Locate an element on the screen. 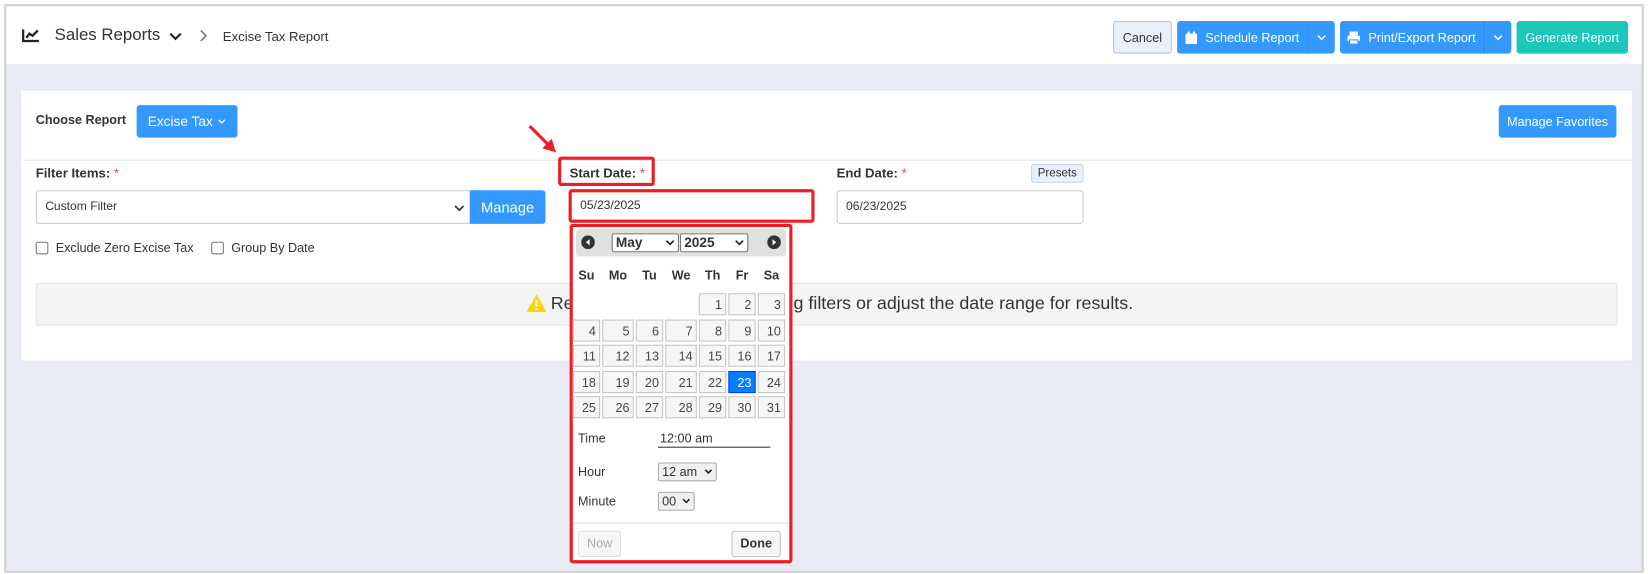  breadcrumb-separator-icon is located at coordinates (204, 35).